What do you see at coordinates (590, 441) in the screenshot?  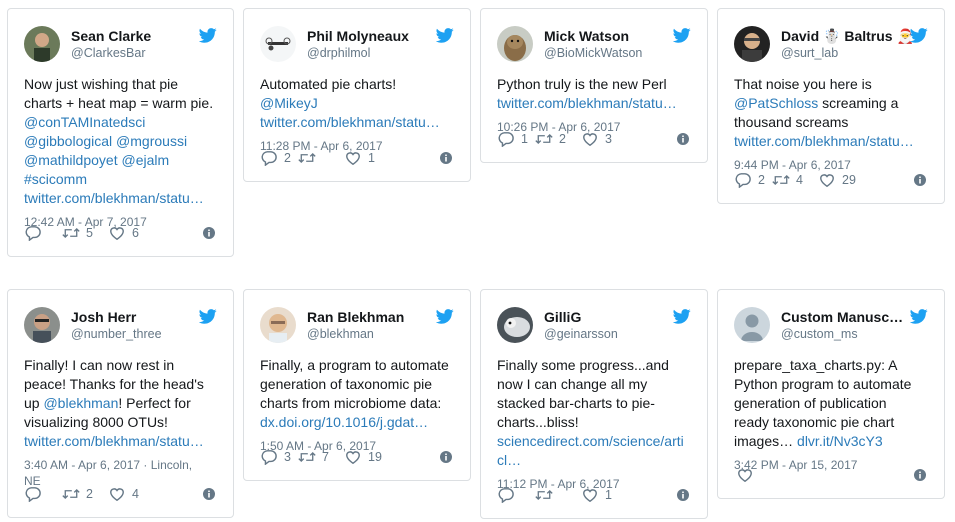 I see `tweet-link: sciencedirect.com/science/arti` at bounding box center [590, 441].